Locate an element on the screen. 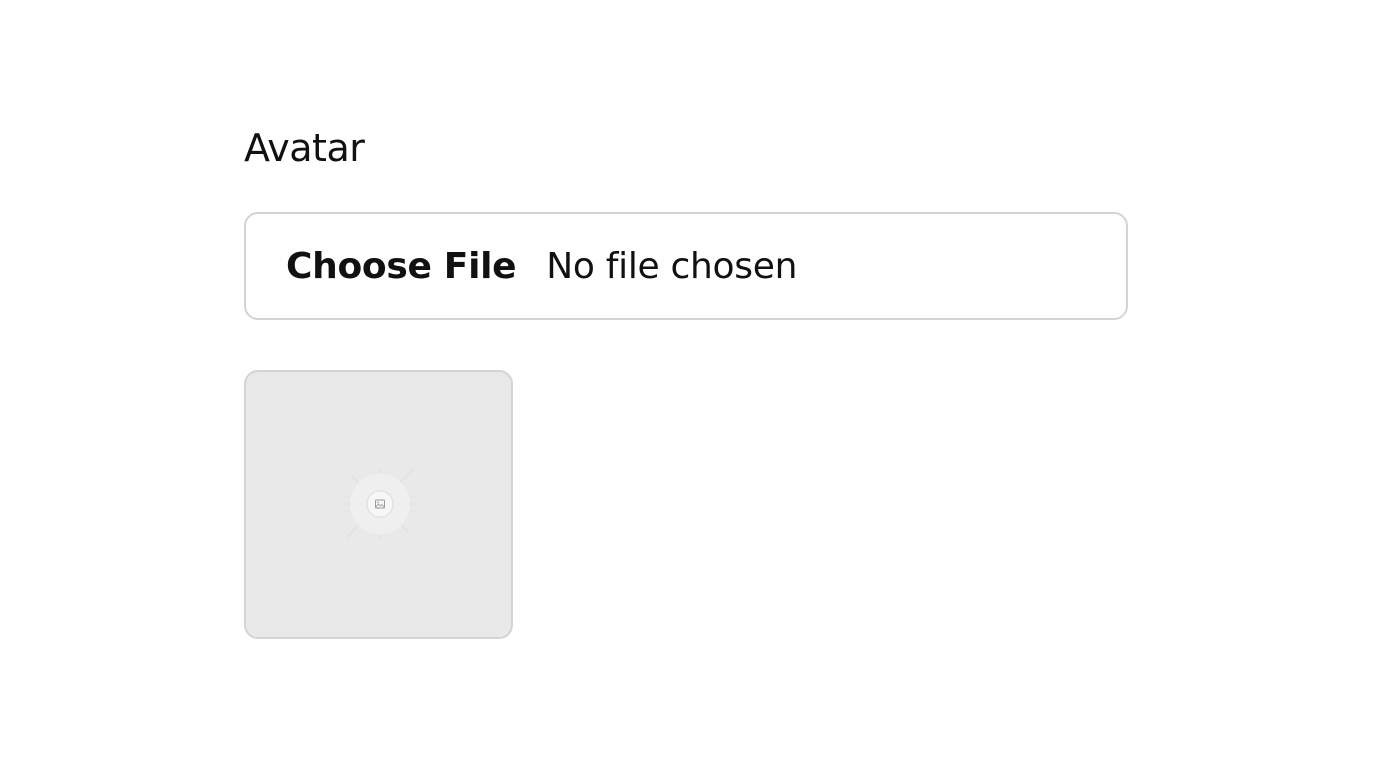 This screenshot has width=1376, height=768. image-placeholder-icon is located at coordinates (380, 503).